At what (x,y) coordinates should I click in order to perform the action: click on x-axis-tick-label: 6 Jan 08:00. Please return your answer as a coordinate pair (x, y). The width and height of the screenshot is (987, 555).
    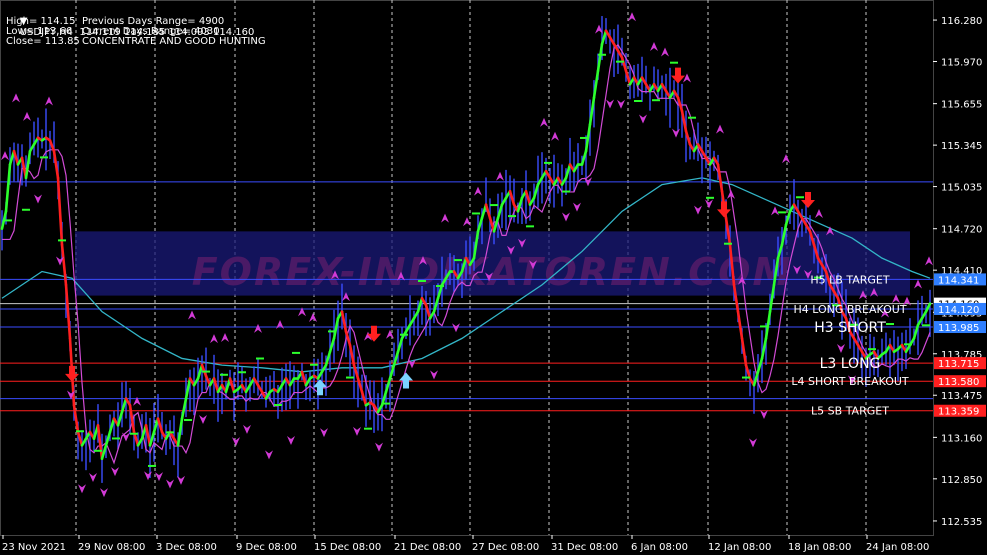
    Looking at the image, I should click on (659, 547).